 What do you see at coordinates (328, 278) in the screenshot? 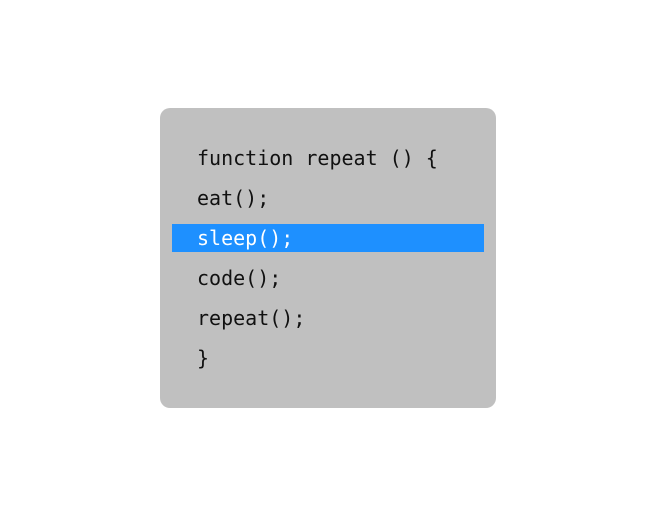
I see `code-line-code: code();` at bounding box center [328, 278].